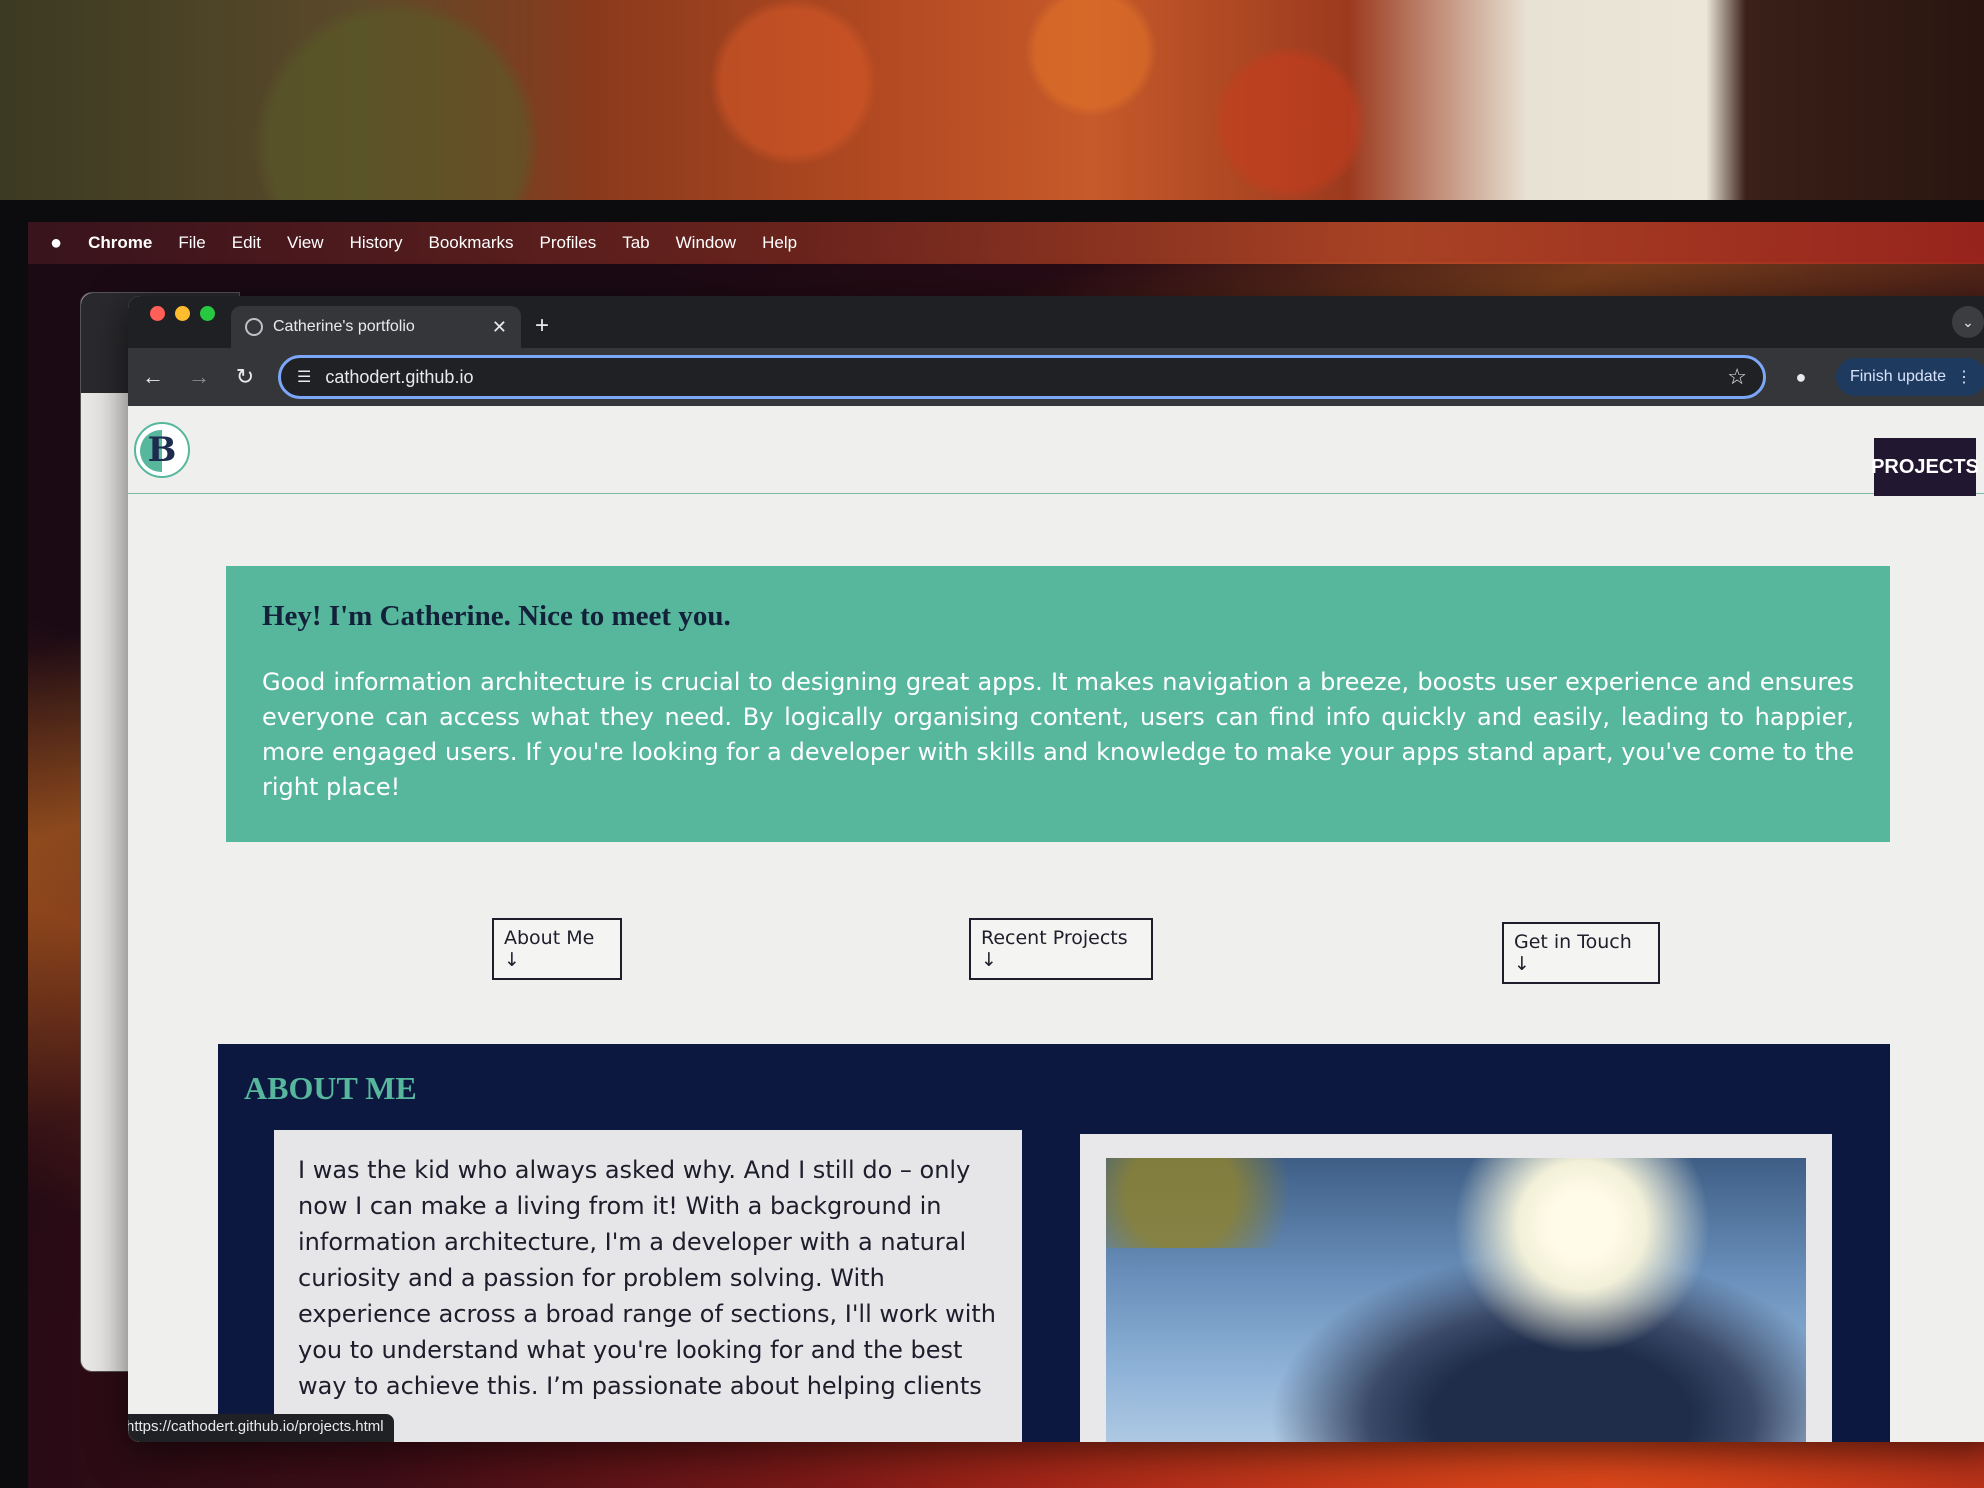 The width and height of the screenshot is (1984, 1488). I want to click on recent-projects-link: Recent Projects ↓, so click(1061, 949).